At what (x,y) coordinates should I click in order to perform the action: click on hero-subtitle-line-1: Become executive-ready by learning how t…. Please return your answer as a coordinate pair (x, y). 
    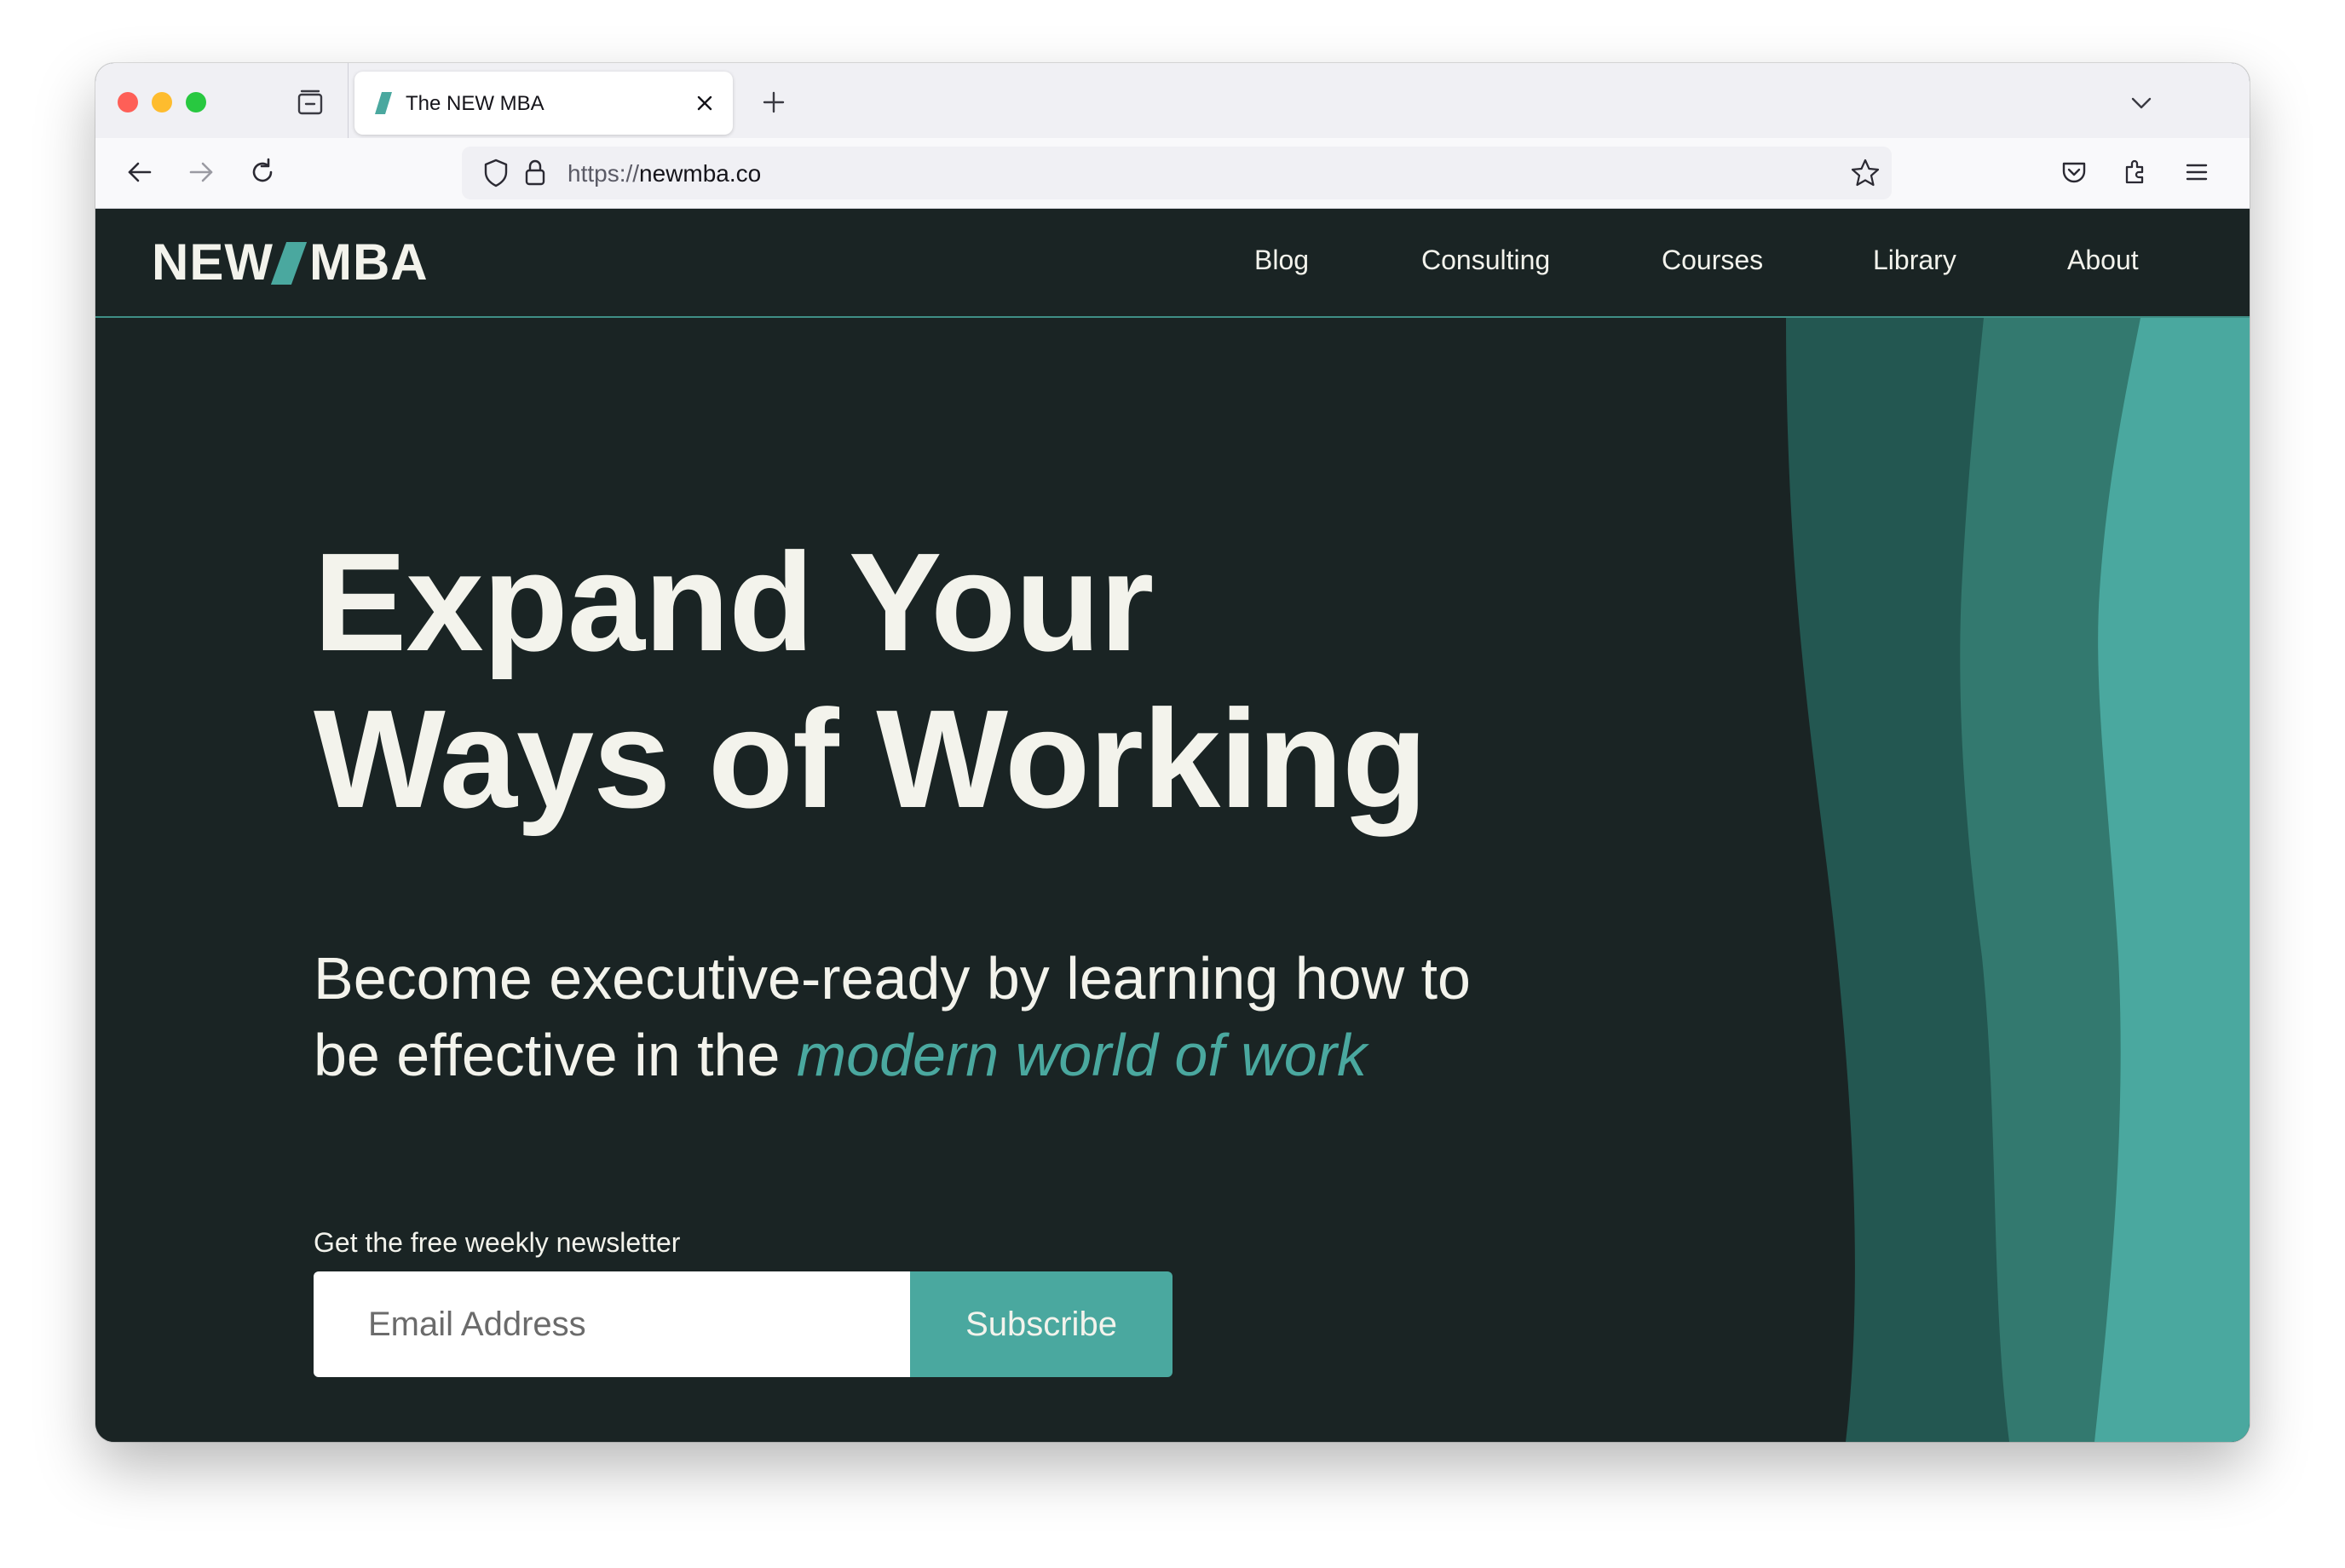
    Looking at the image, I should click on (892, 979).